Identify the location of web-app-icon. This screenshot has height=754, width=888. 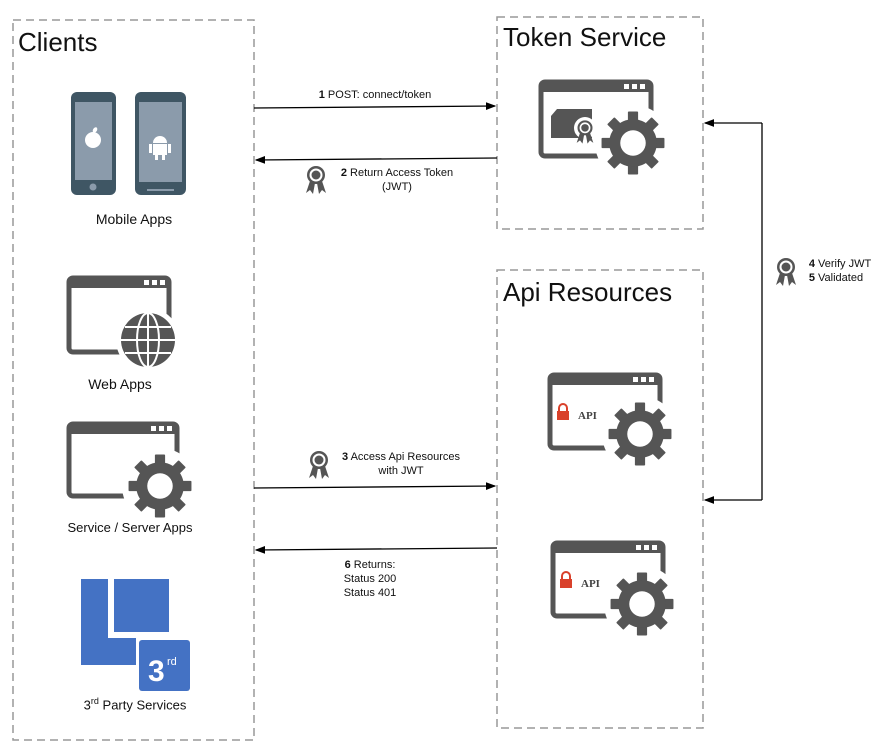
(123, 323).